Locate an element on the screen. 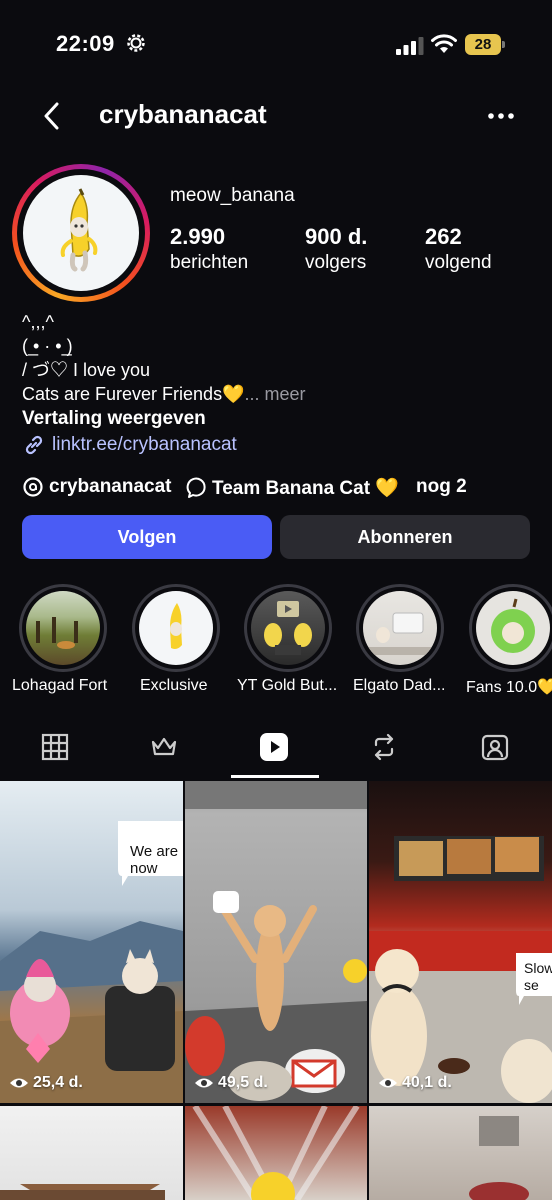 The width and height of the screenshot is (552, 1200). cellular-signal-icon is located at coordinates (410, 46).